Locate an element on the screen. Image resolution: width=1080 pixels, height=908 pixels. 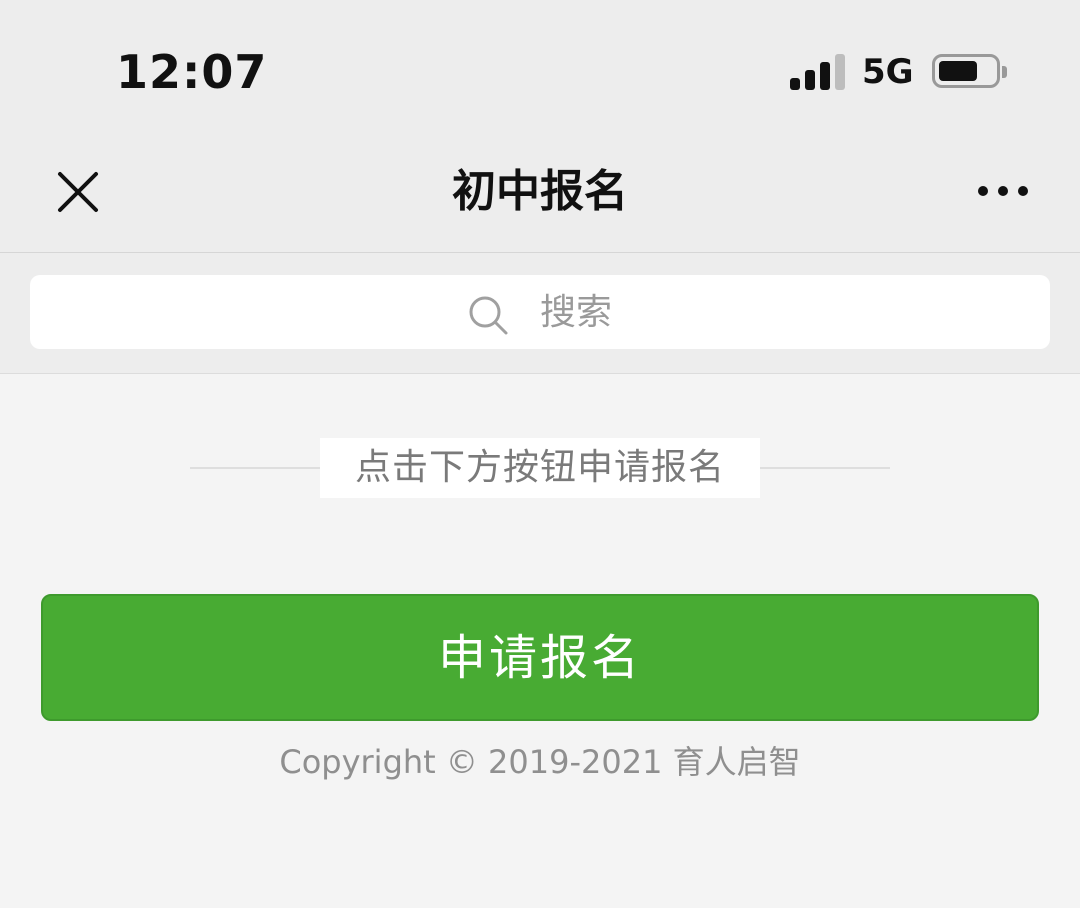
more-button is located at coordinates (1003, 191).